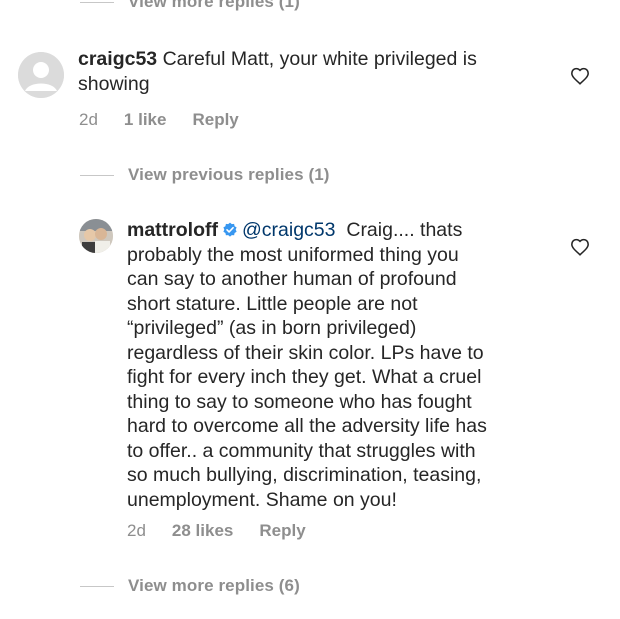  I want to click on view-previous-replies-label: View previous replies (1), so click(229, 175).